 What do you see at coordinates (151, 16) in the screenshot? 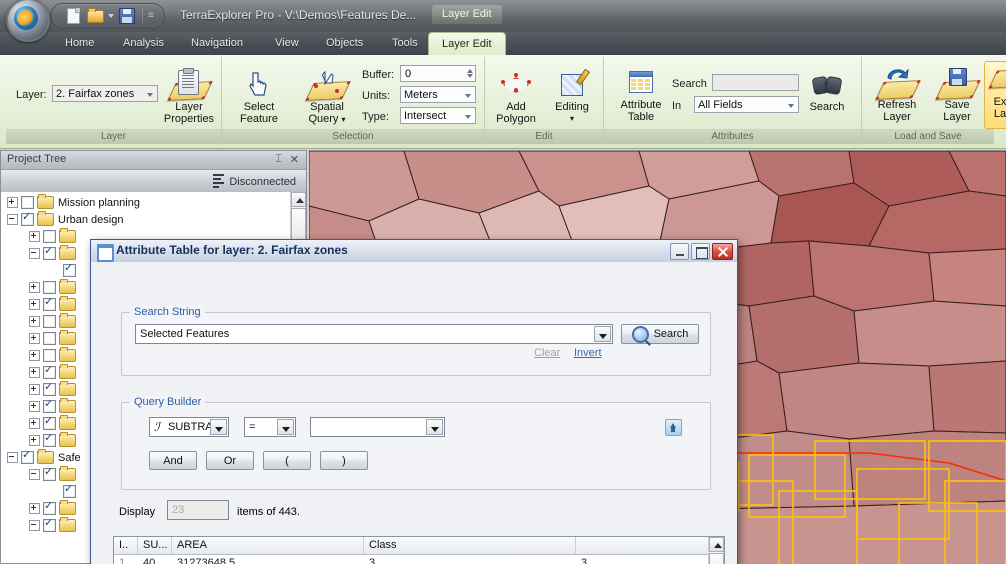
I see `customize-toolbar-icon: ≡` at bounding box center [151, 16].